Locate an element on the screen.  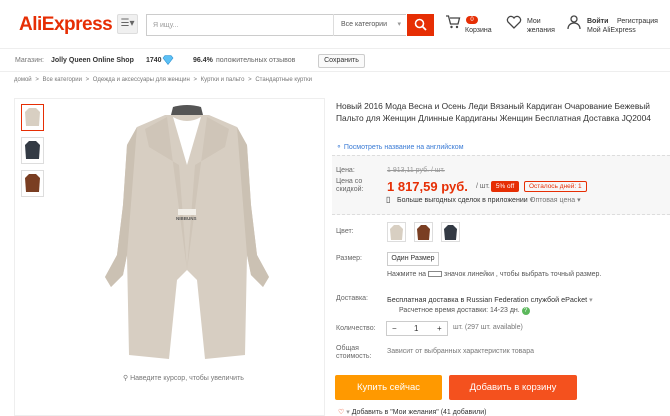
thumbnail-beige is located at coordinates (32, 117).